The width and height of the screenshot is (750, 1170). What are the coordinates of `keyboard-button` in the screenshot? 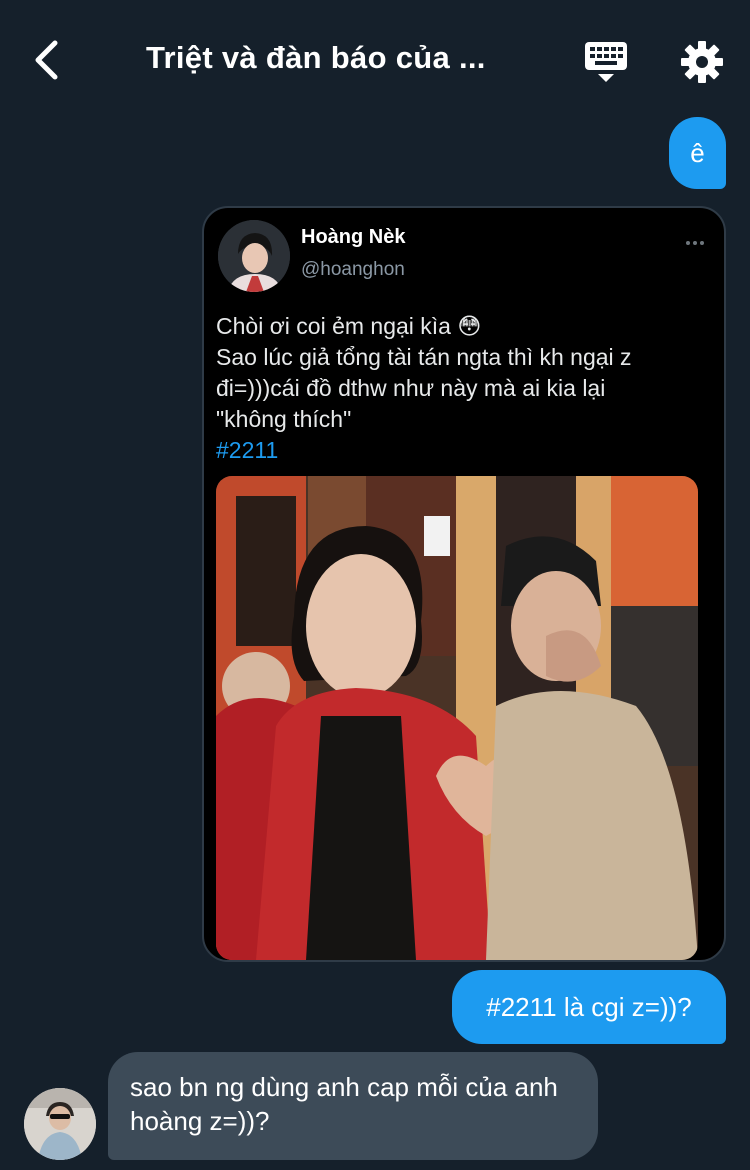 It's located at (606, 62).